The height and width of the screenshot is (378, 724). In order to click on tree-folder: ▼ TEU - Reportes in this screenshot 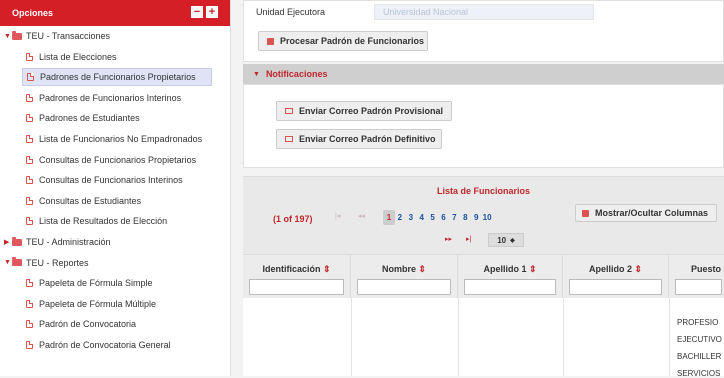, I will do `click(46, 263)`.